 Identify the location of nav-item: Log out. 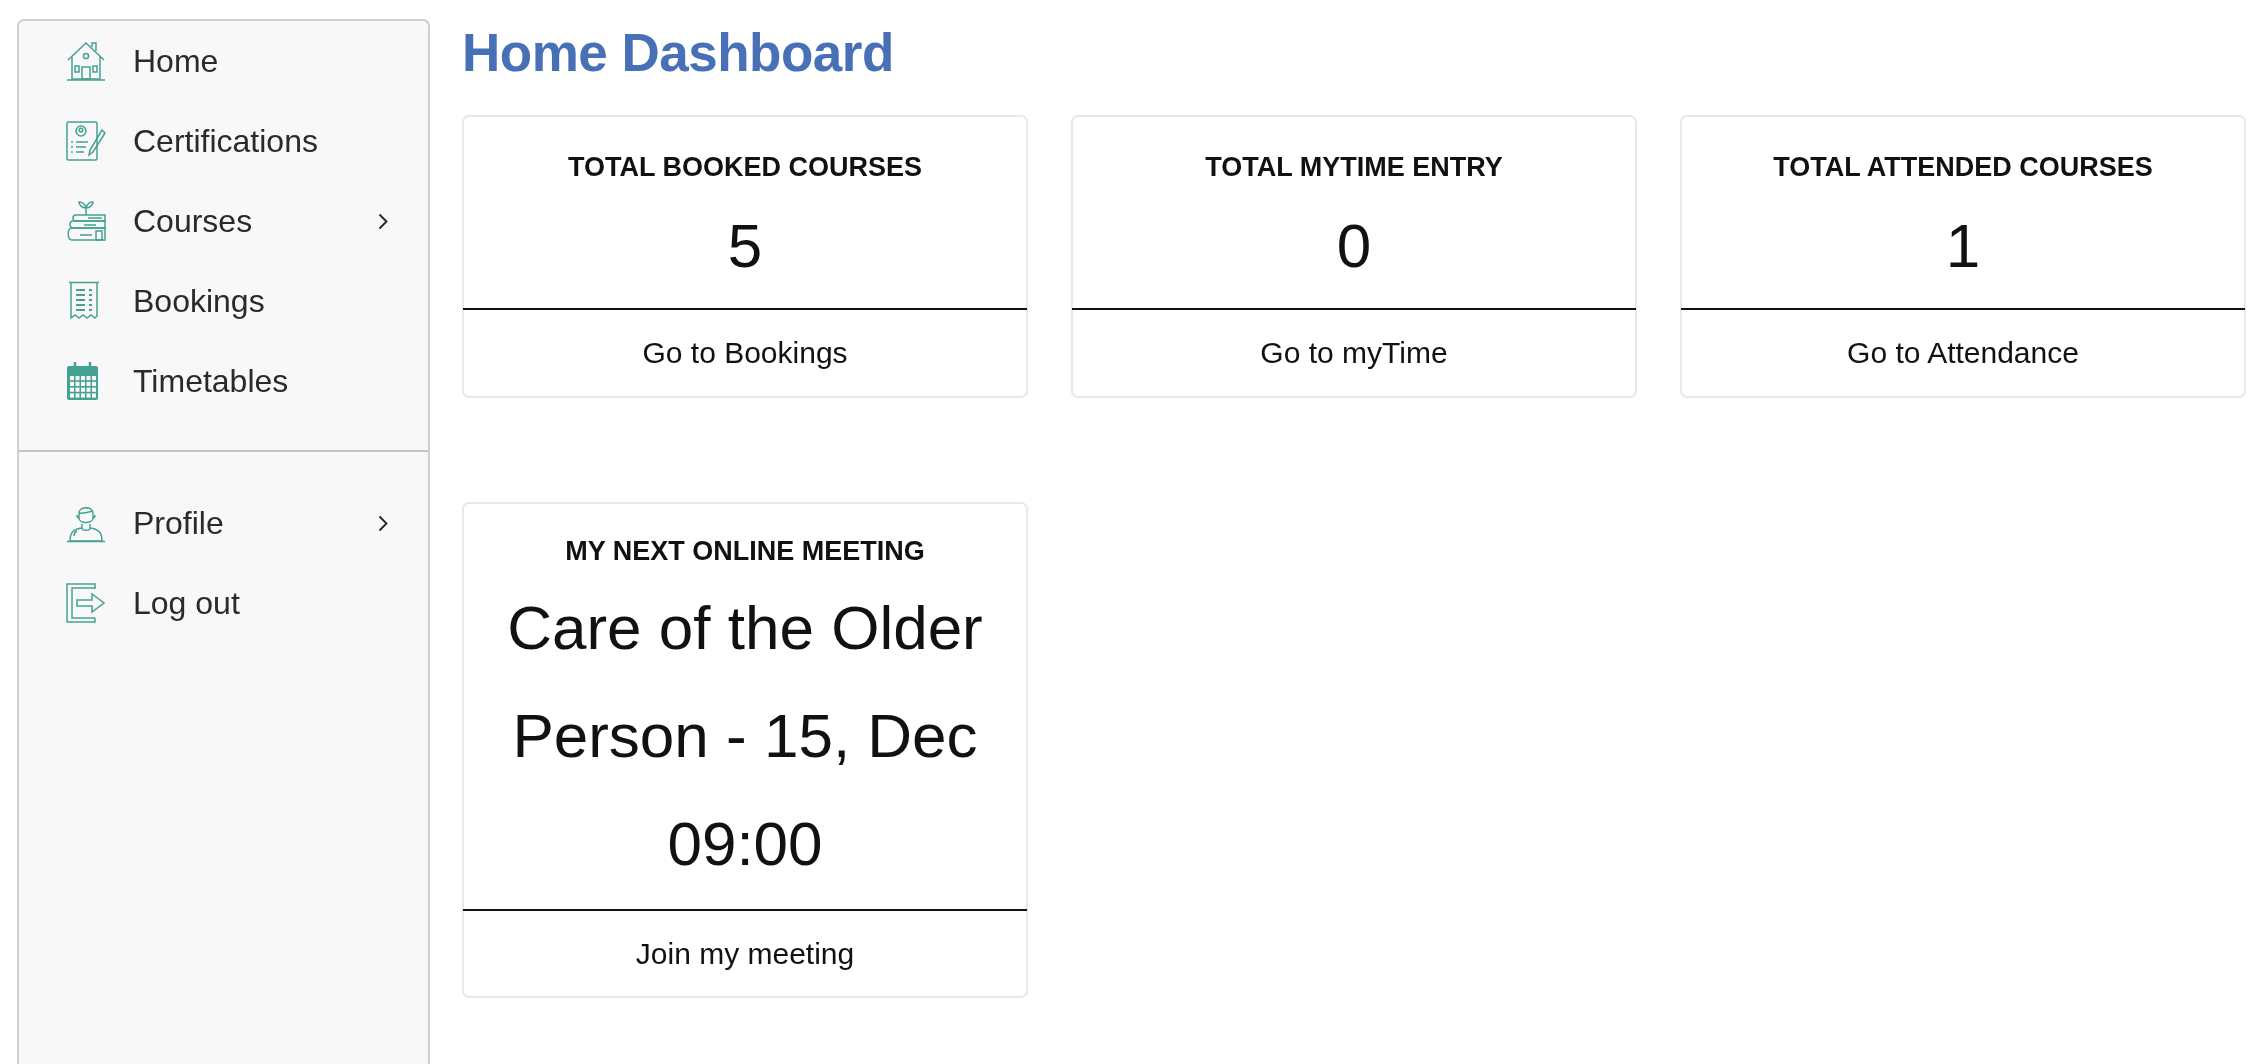
(223, 603).